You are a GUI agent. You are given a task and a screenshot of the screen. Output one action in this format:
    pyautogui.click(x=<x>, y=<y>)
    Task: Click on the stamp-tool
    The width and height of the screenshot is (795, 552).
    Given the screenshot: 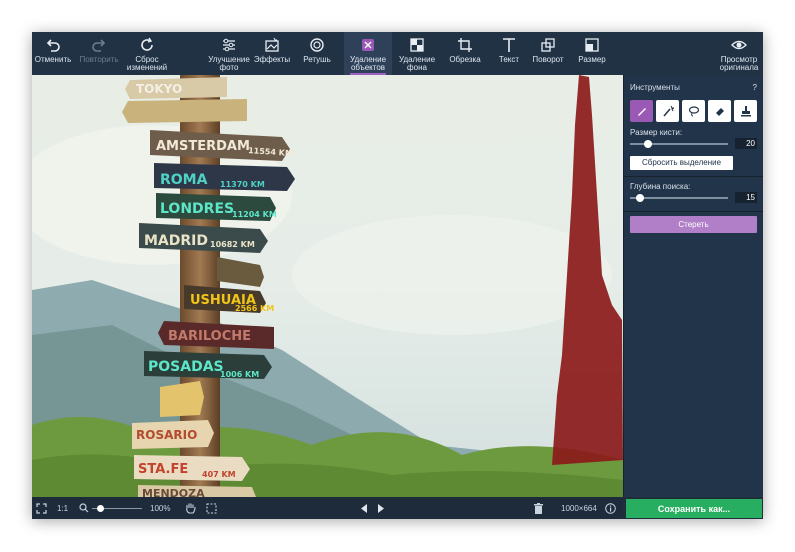 What is the action you would take?
    pyautogui.click(x=745, y=111)
    